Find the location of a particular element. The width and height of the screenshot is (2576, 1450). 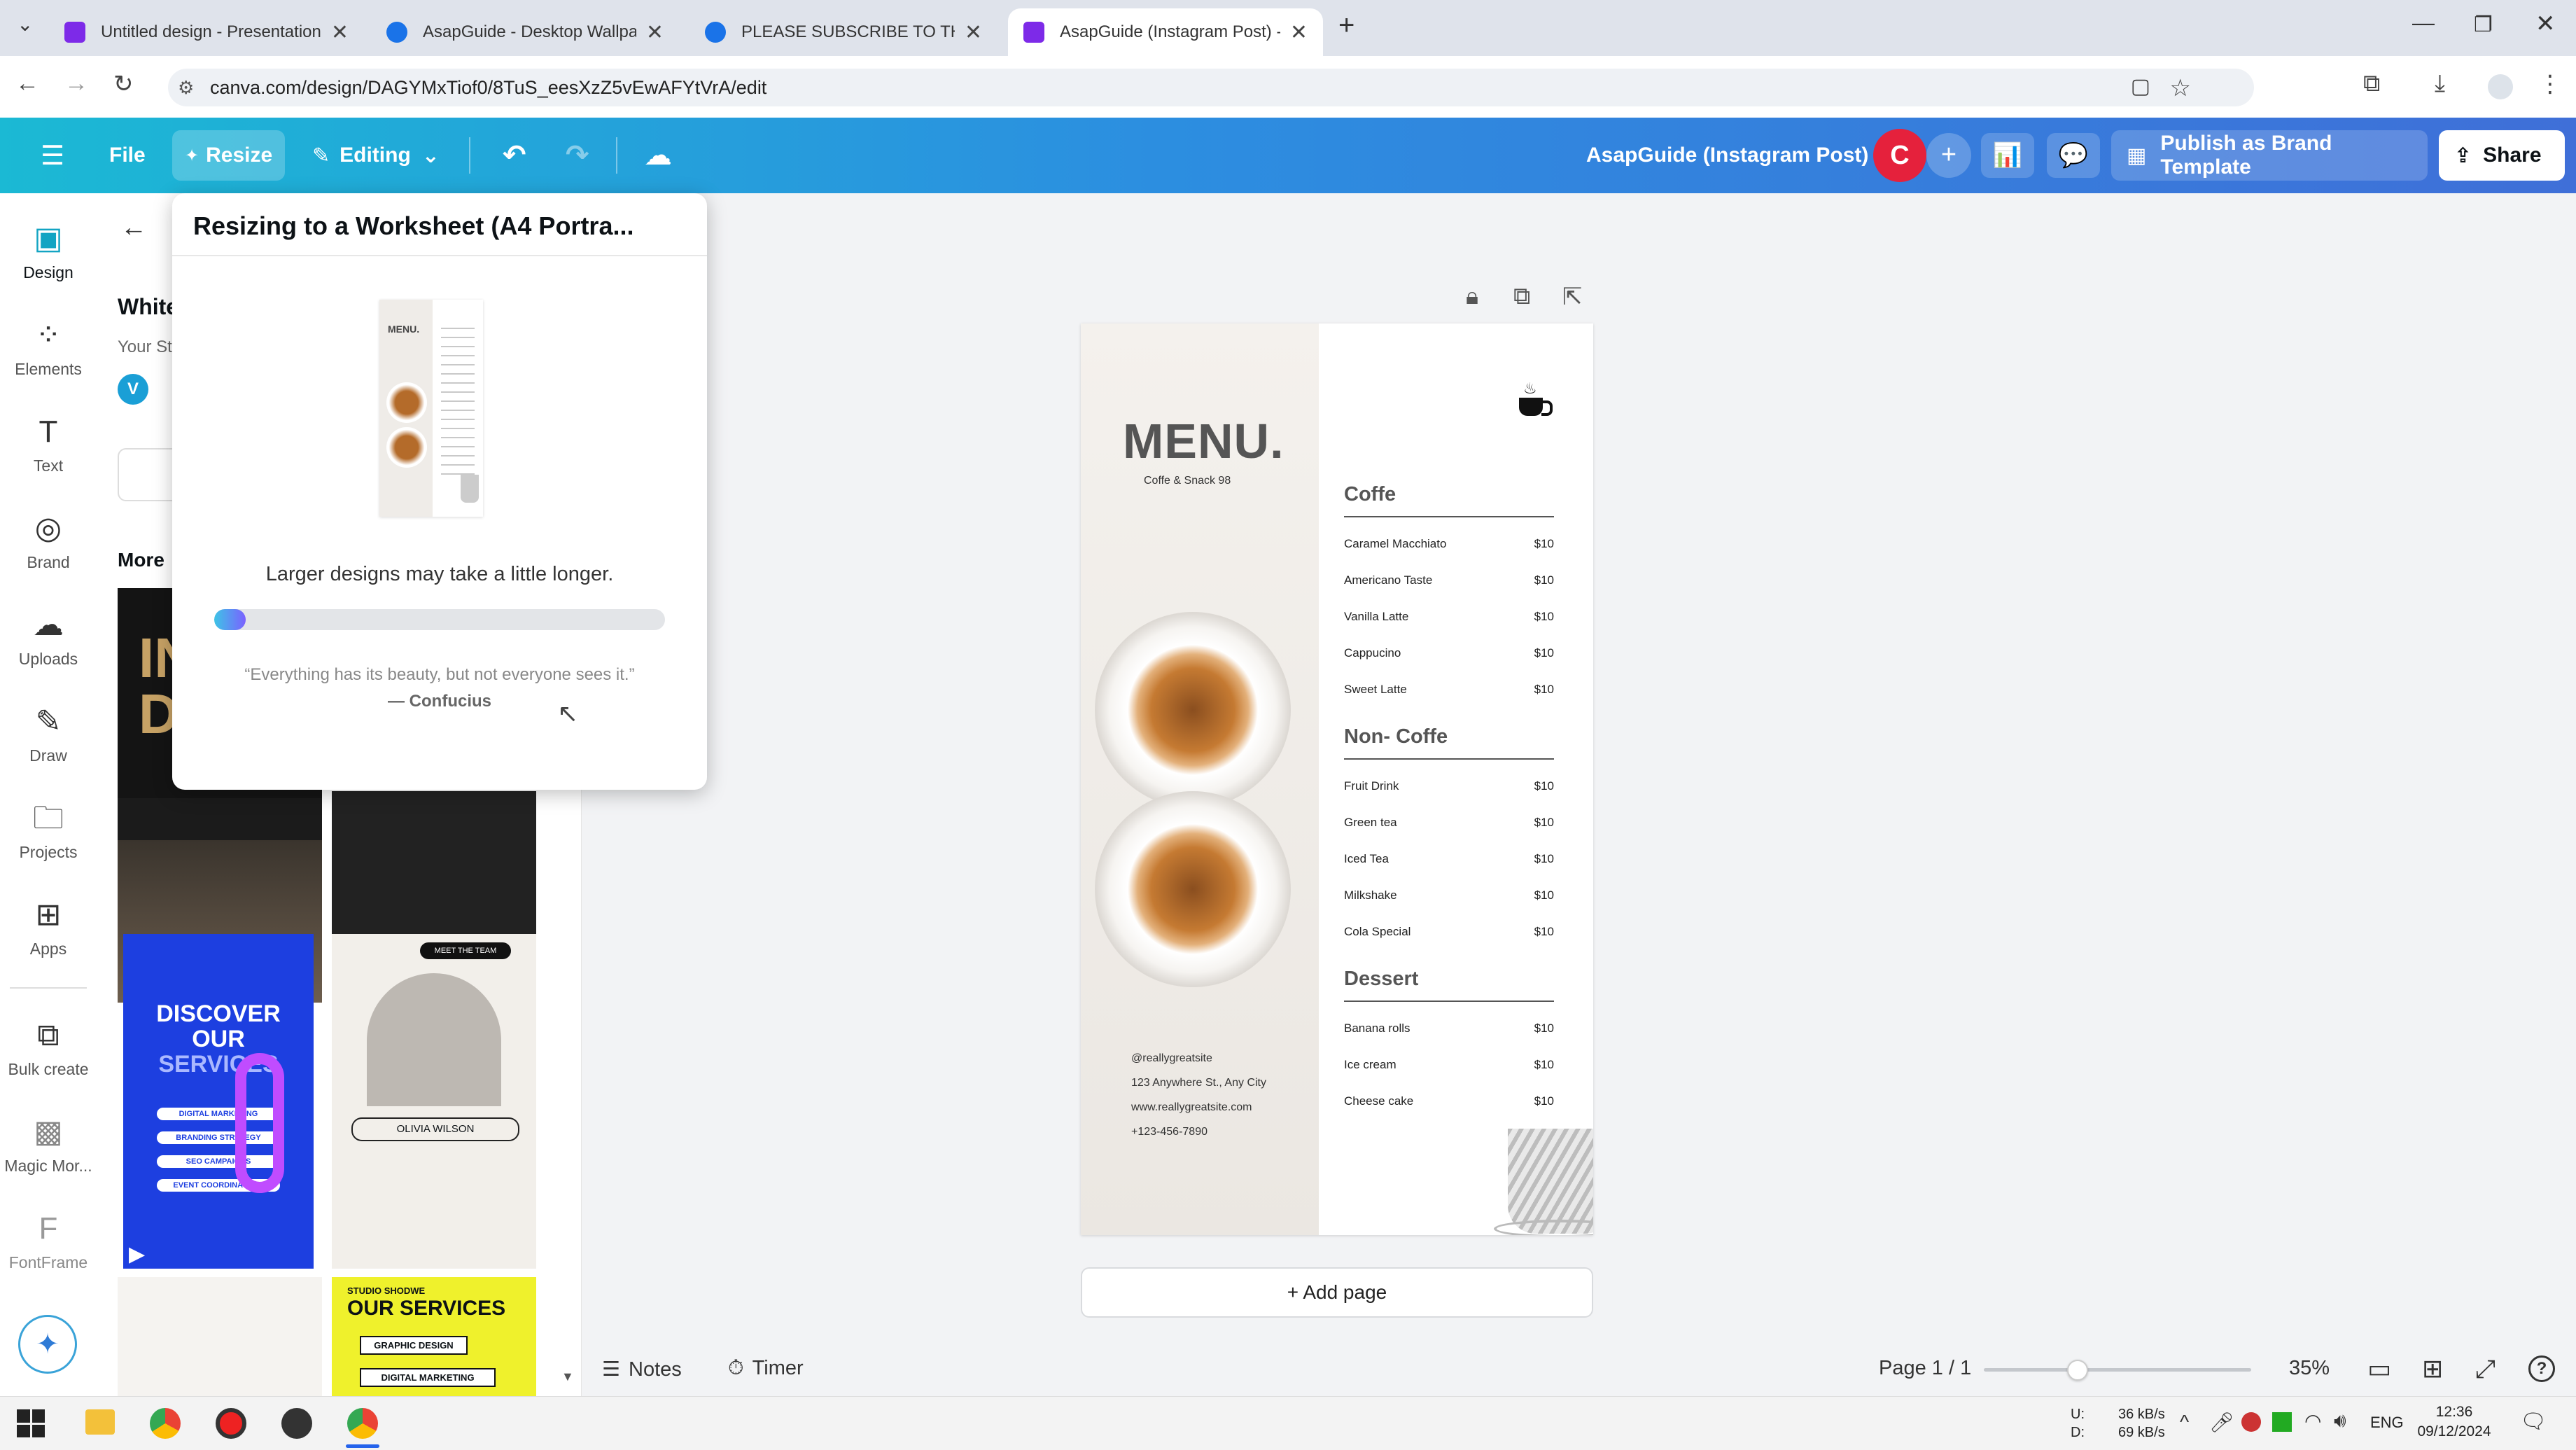

rail-item-projects: 🗀 Projects is located at coordinates (48, 831).